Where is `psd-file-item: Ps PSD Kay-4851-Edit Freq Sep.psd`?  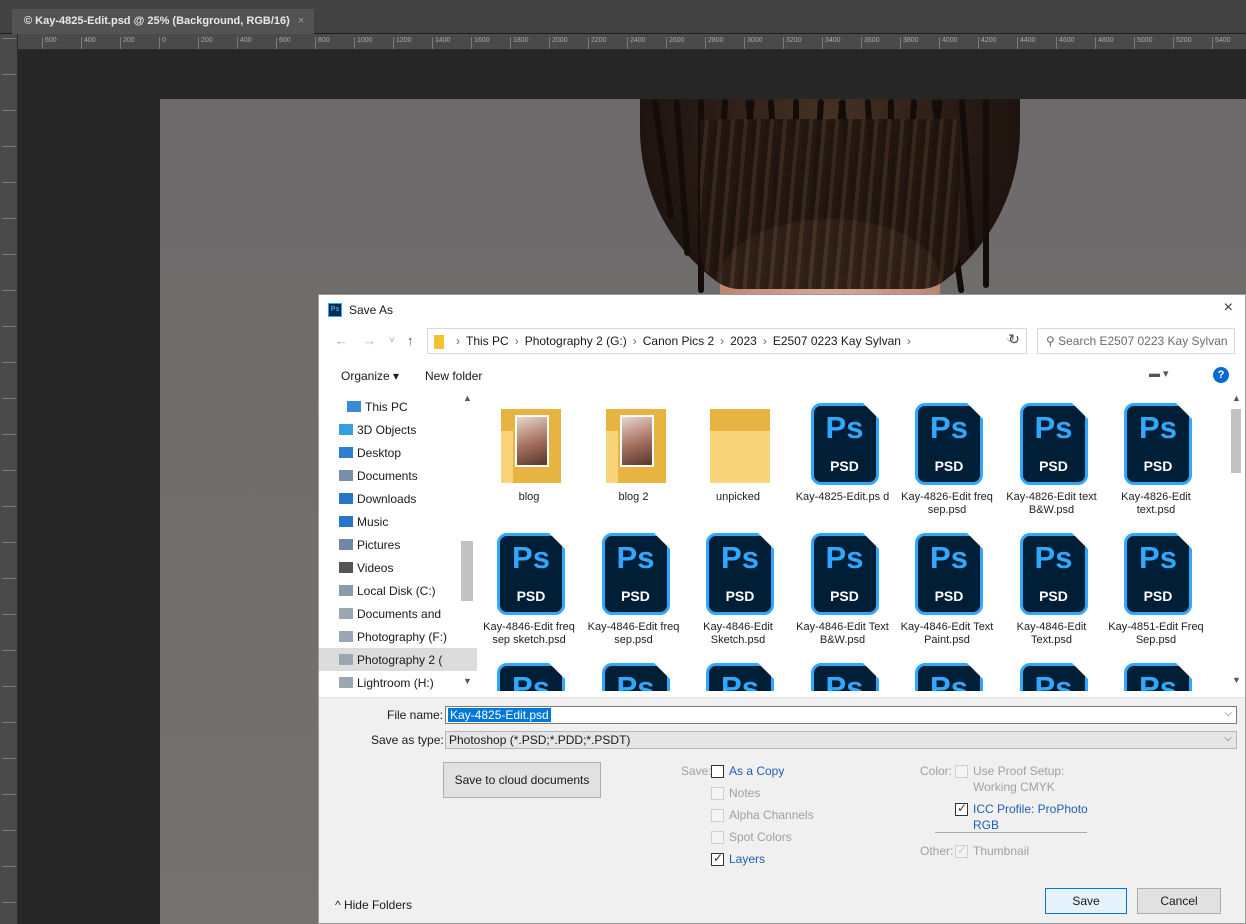 psd-file-item: Ps PSD Kay-4851-Edit Freq Sep.psd is located at coordinates (1156, 586).